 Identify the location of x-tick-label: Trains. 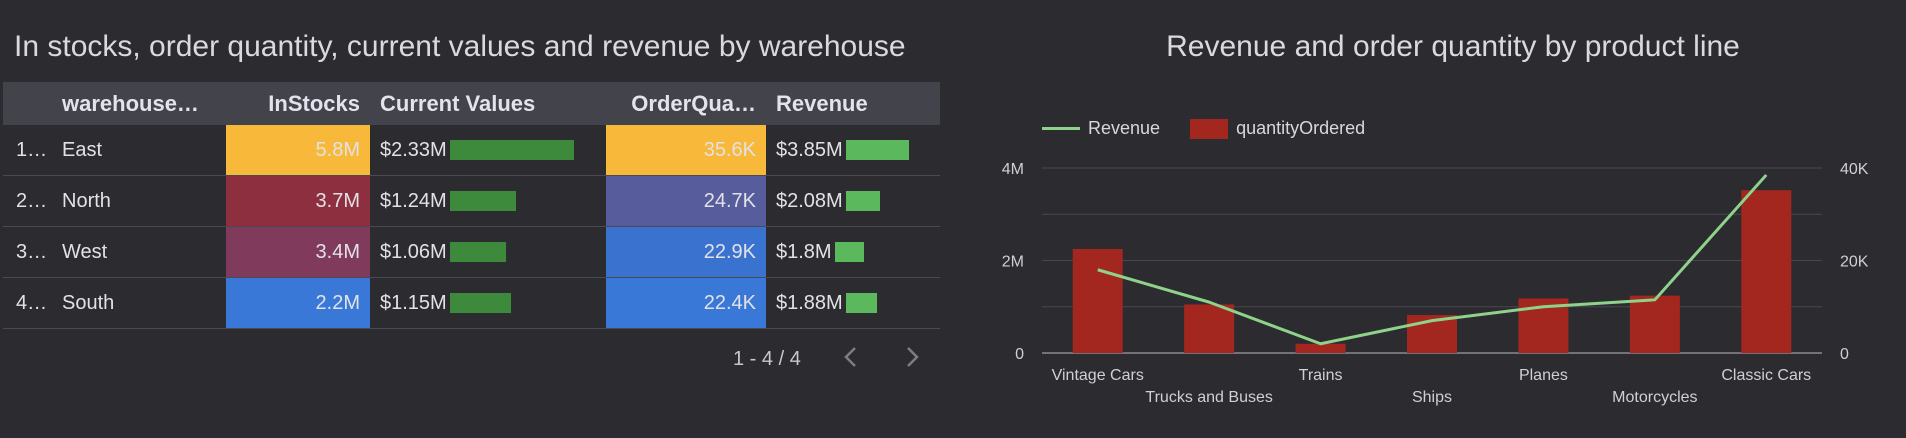
(1321, 375).